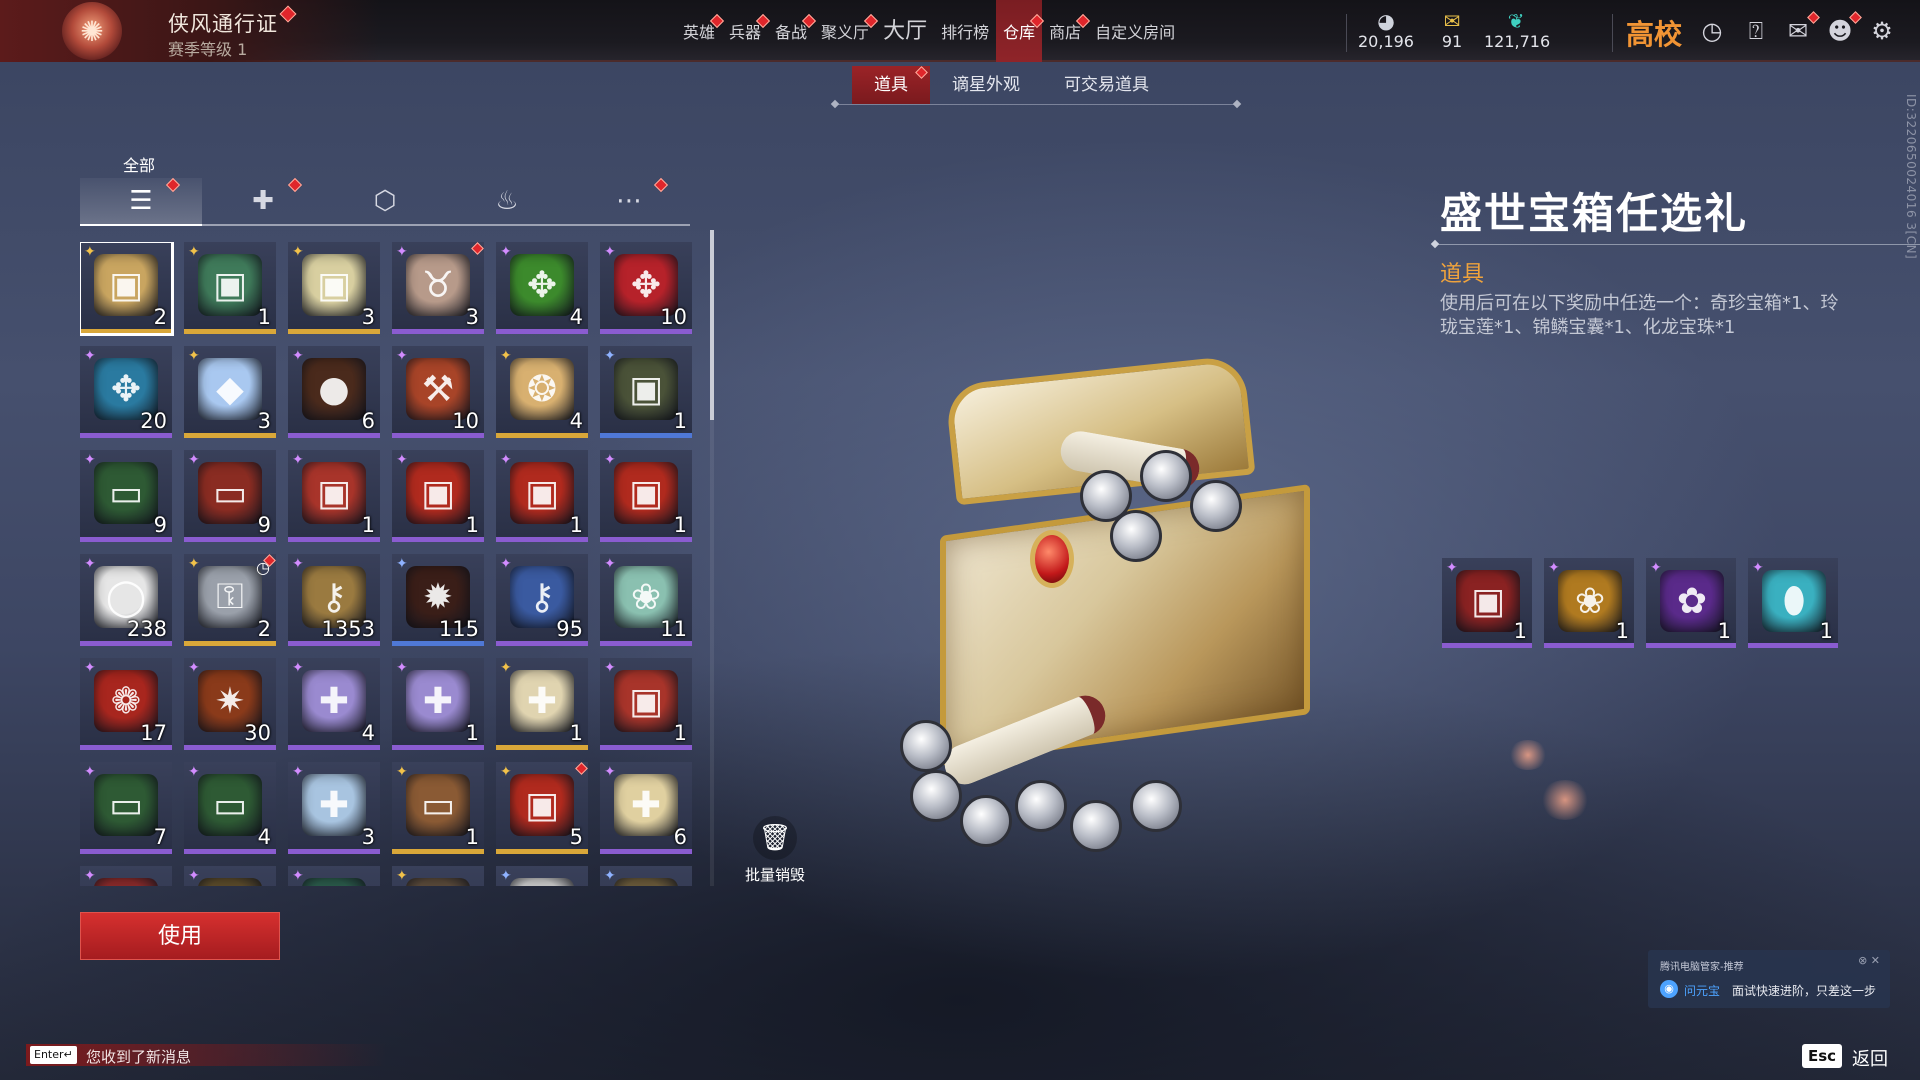 Image resolution: width=1920 pixels, height=1080 pixels. What do you see at coordinates (438, 288) in the screenshot?
I see `item-slot: ✦ ♉ 3` at bounding box center [438, 288].